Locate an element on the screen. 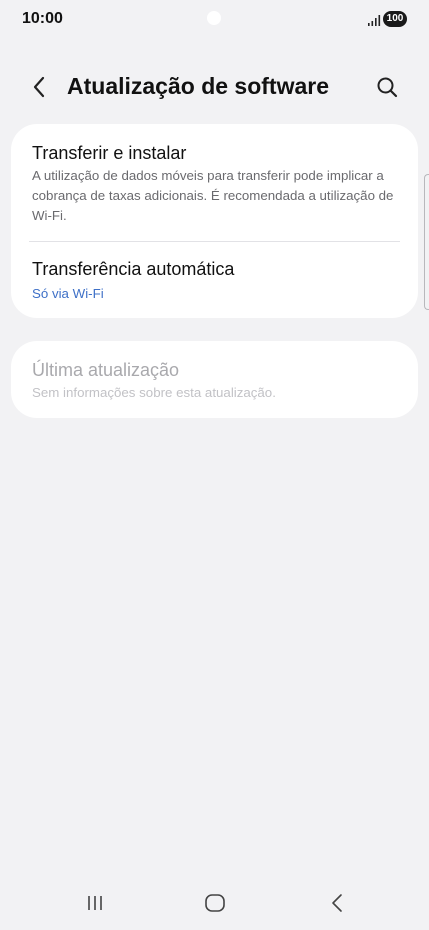 This screenshot has height=930, width=429. back-button is located at coordinates (39, 89).